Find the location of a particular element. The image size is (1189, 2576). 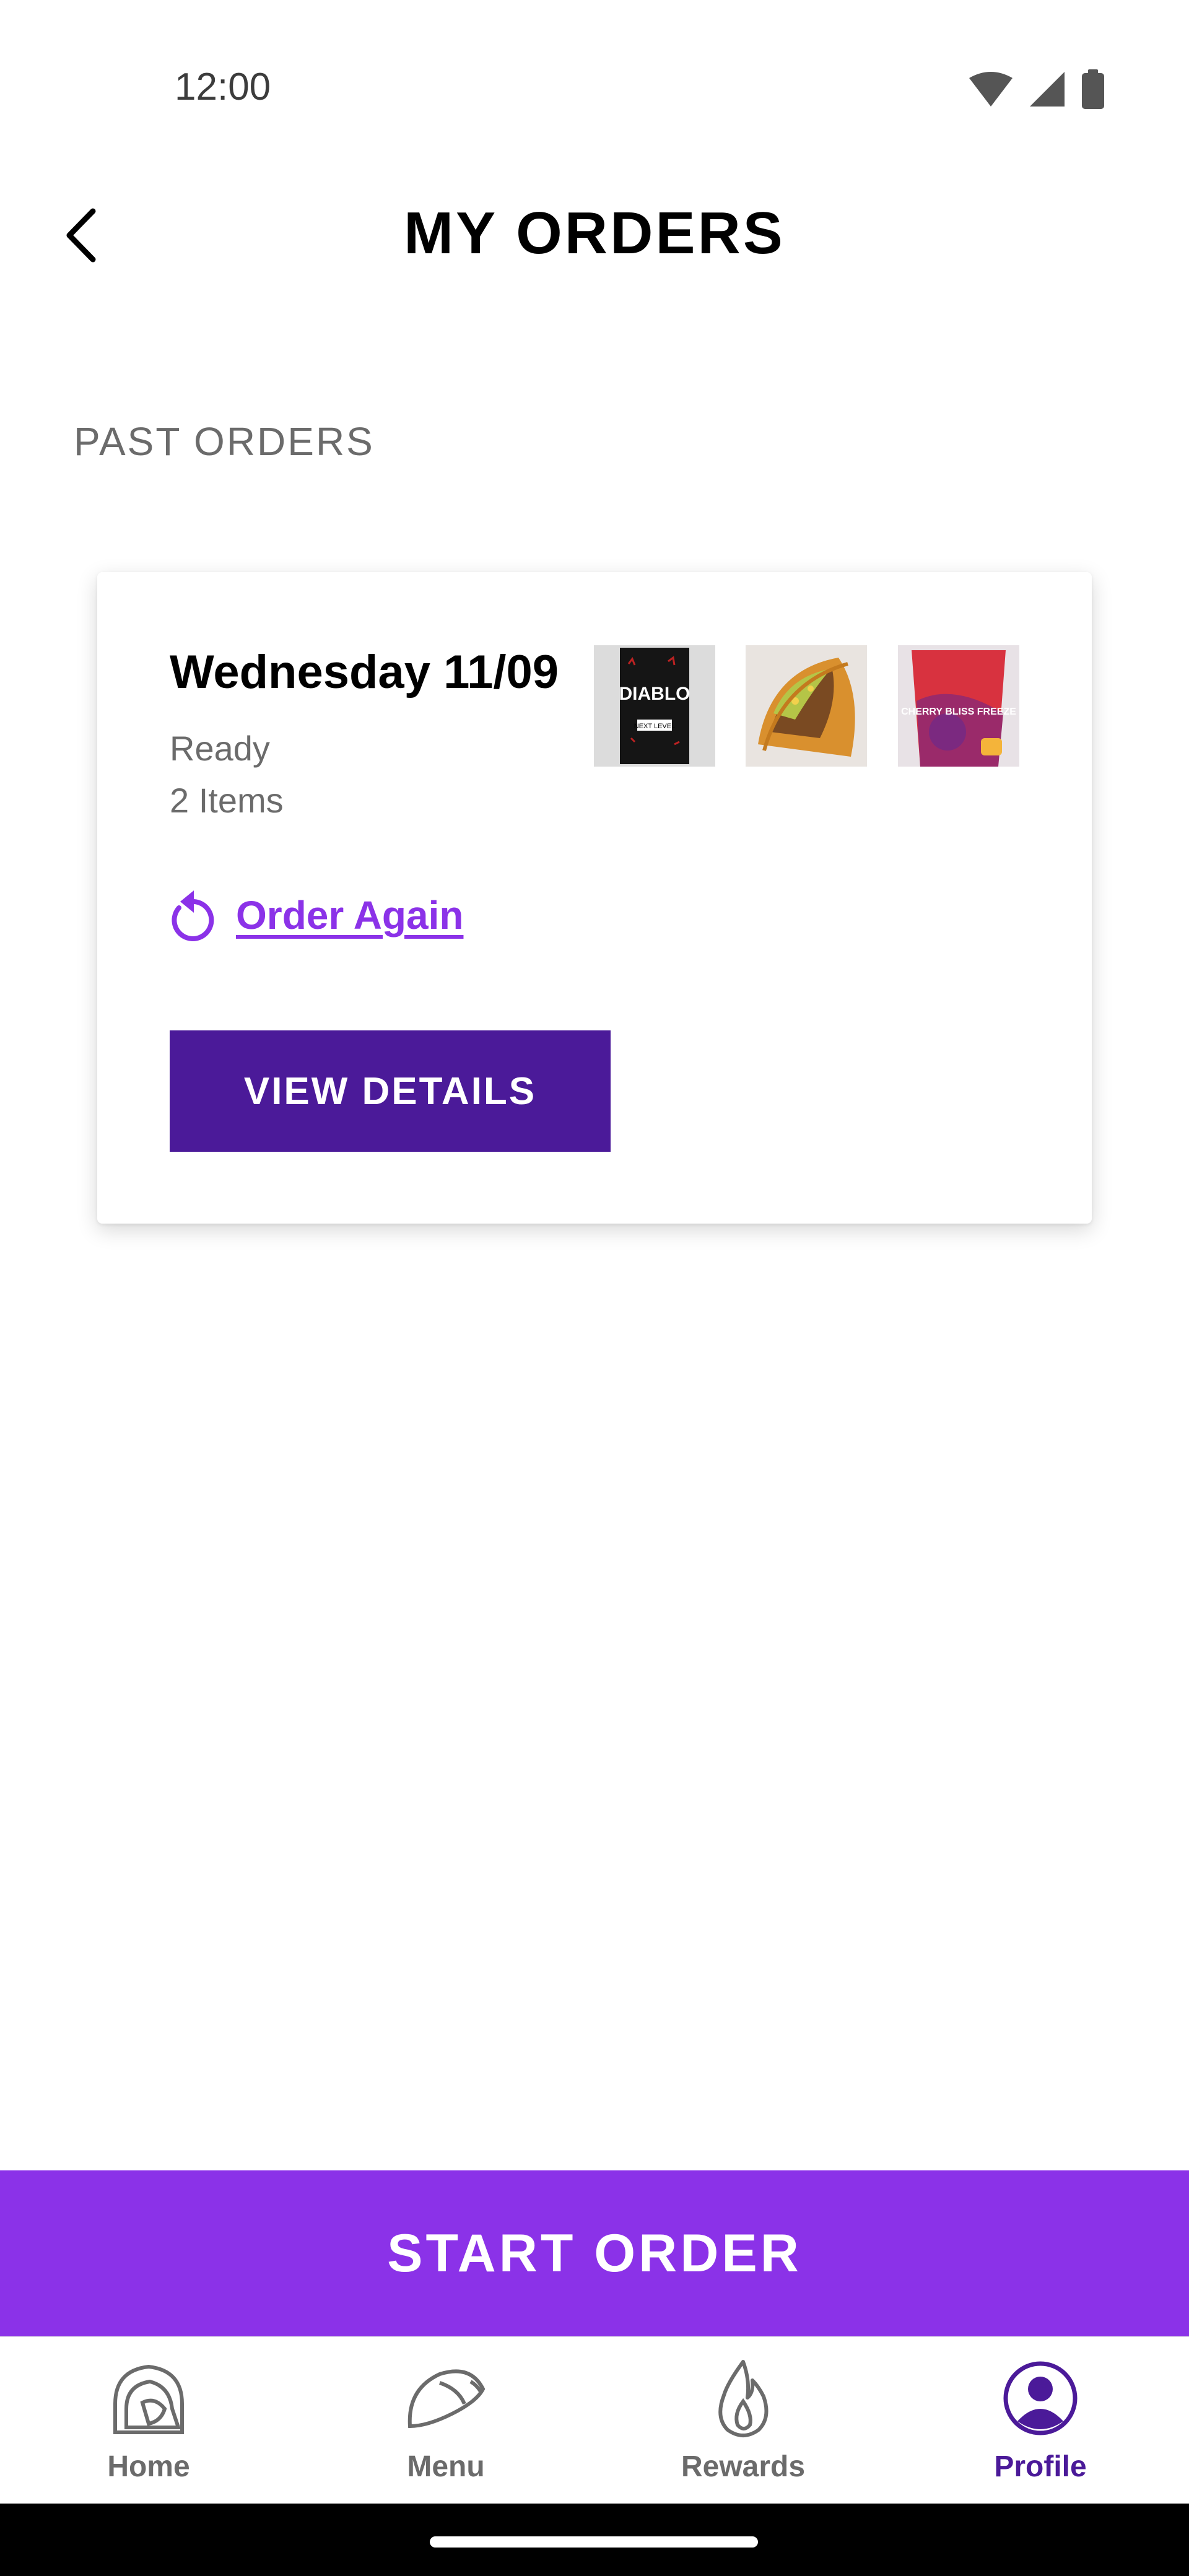

order-again-label: Order Again is located at coordinates (350, 915).